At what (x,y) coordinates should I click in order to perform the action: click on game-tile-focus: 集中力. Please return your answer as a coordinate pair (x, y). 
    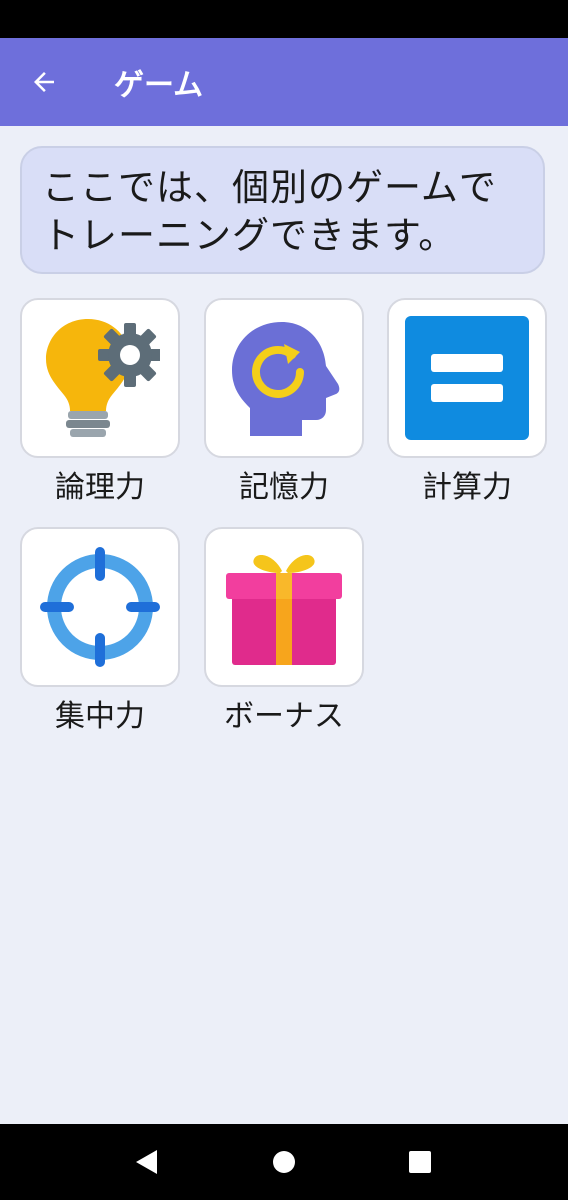
    Looking at the image, I should click on (100, 631).